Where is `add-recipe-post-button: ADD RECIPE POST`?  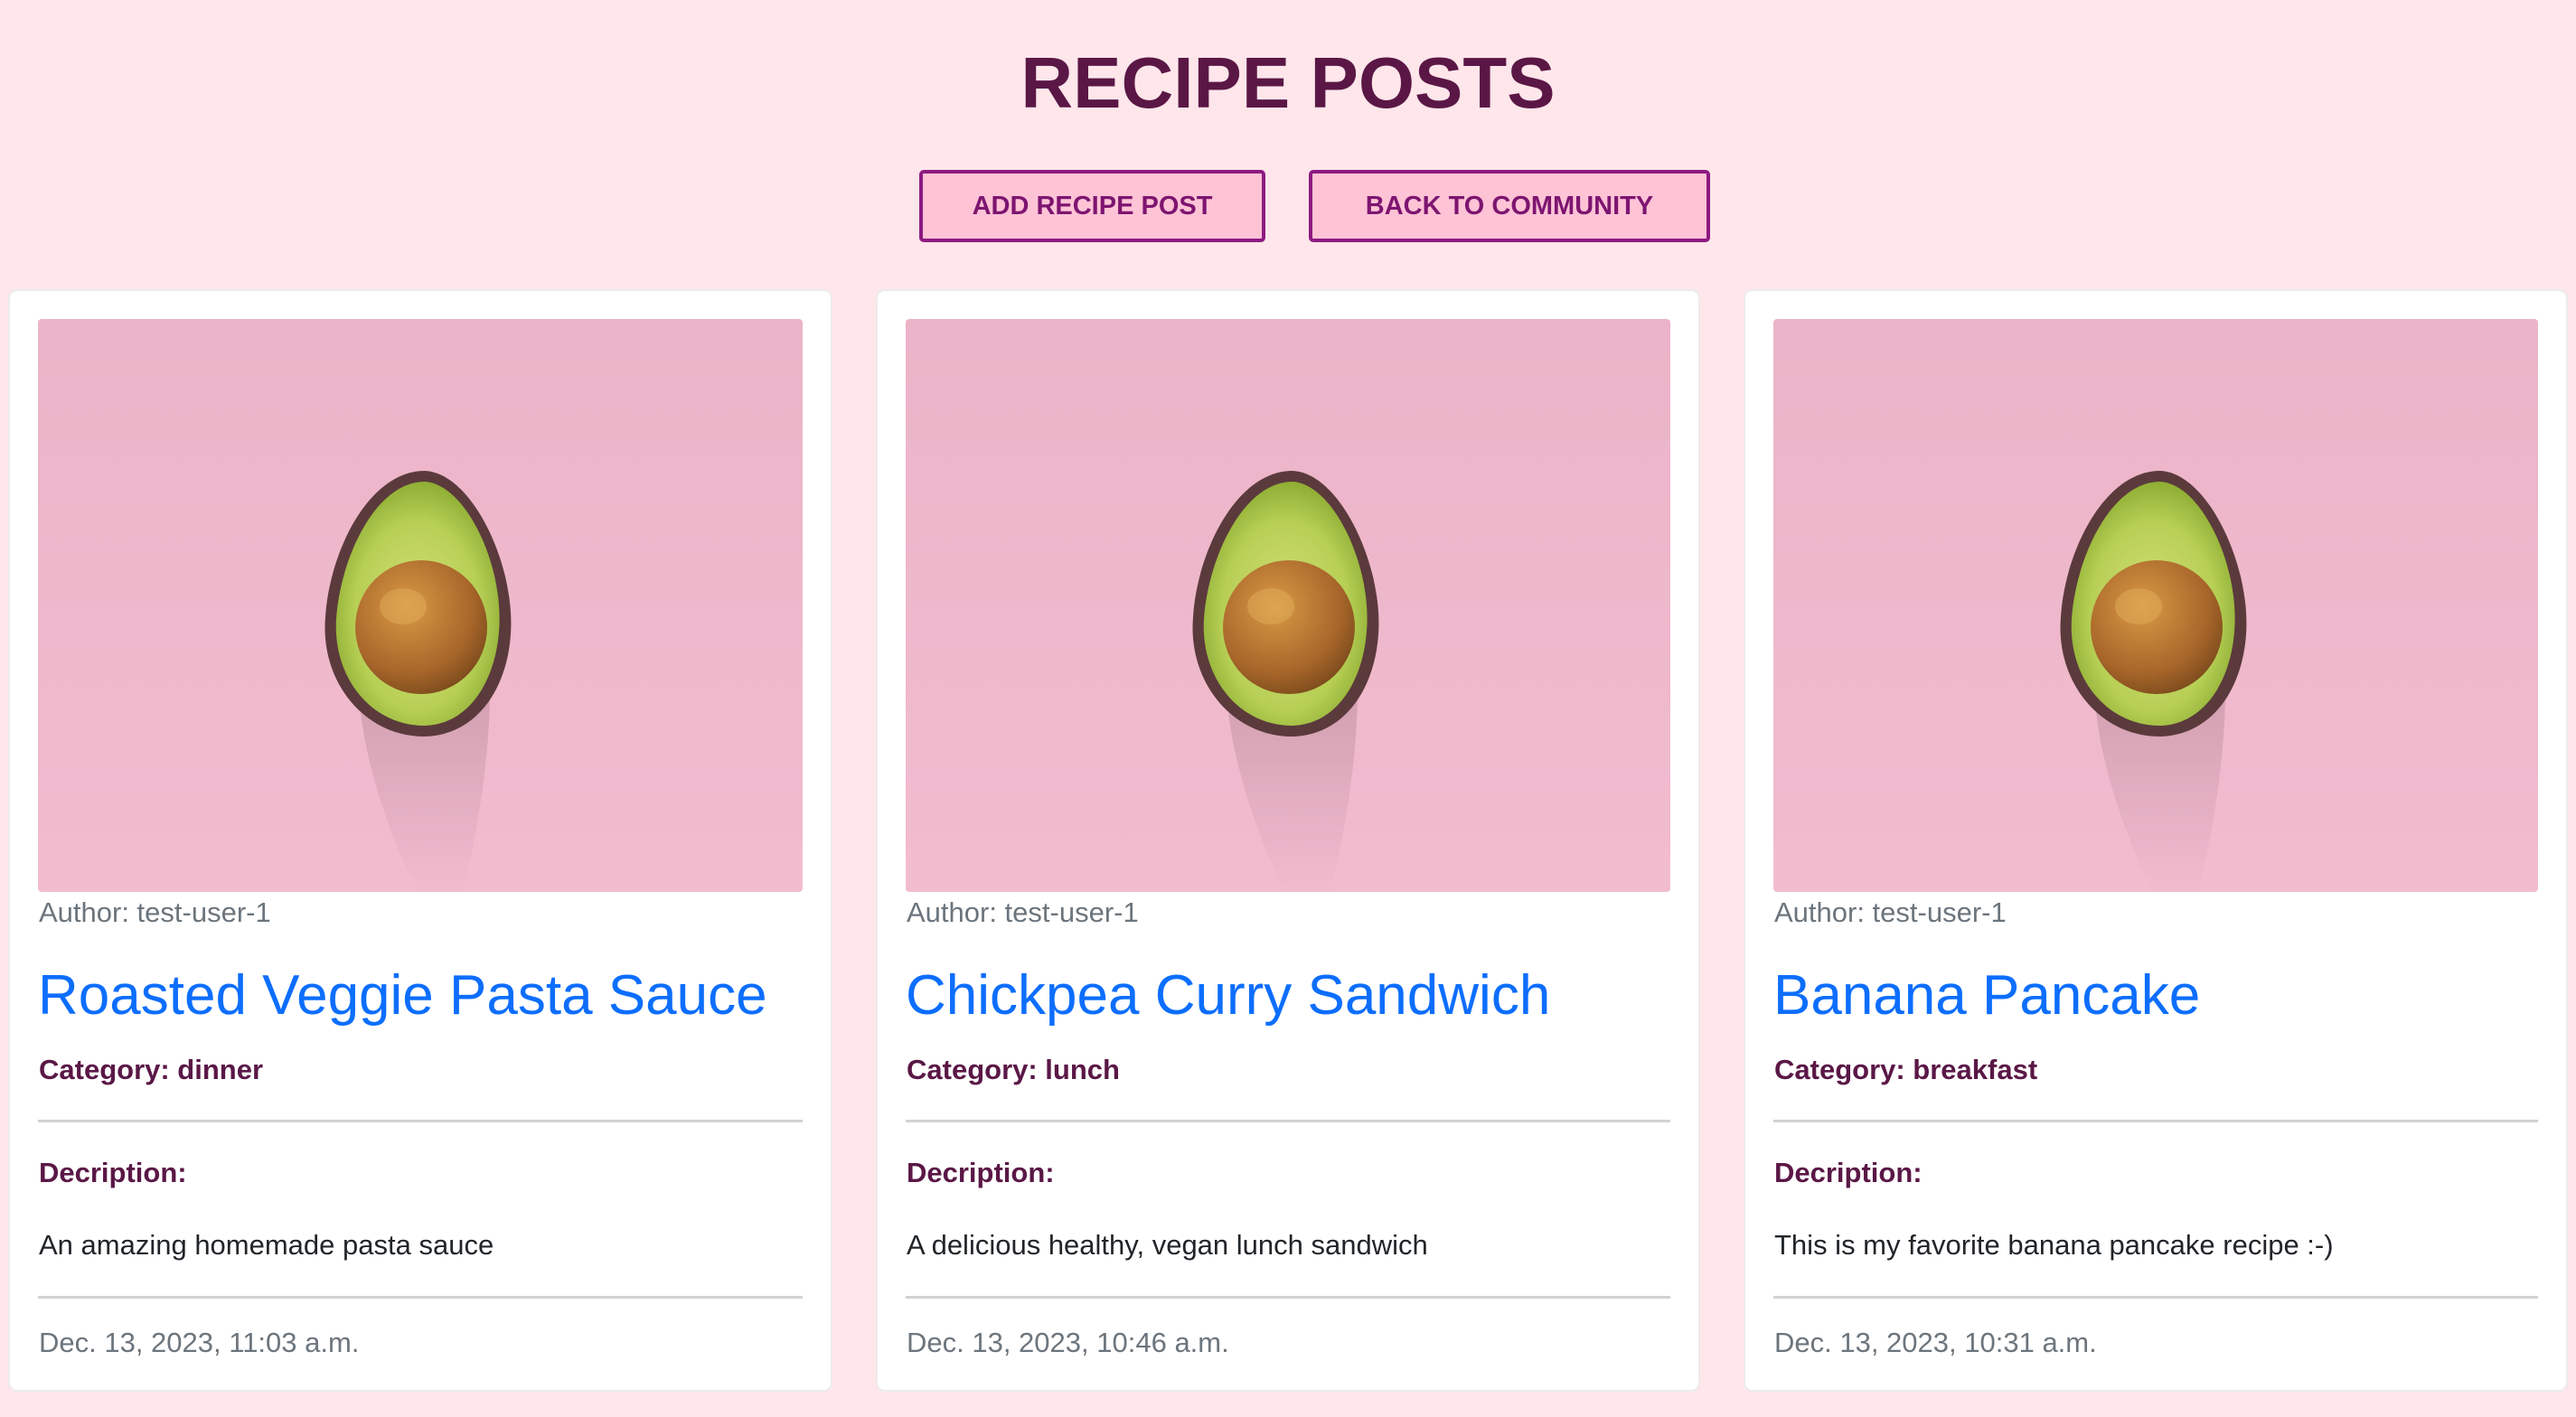 add-recipe-post-button: ADD RECIPE POST is located at coordinates (1092, 206).